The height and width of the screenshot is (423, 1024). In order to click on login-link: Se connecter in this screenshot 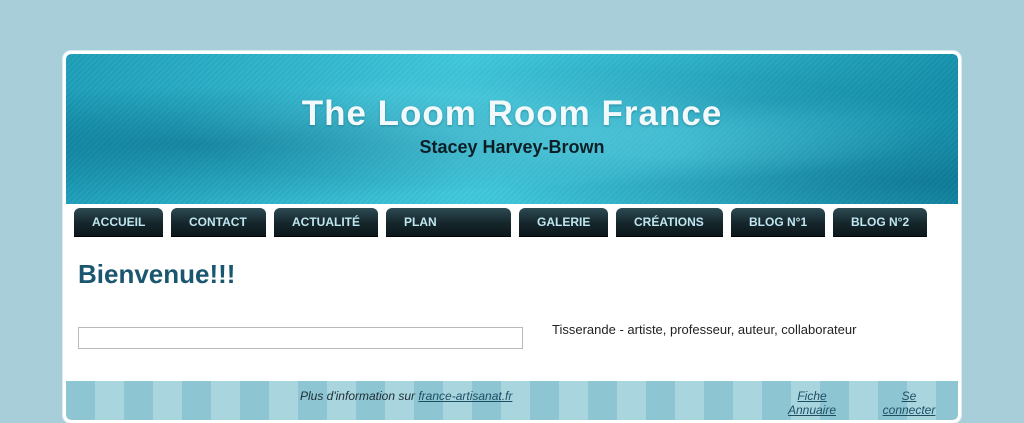, I will do `click(909, 403)`.